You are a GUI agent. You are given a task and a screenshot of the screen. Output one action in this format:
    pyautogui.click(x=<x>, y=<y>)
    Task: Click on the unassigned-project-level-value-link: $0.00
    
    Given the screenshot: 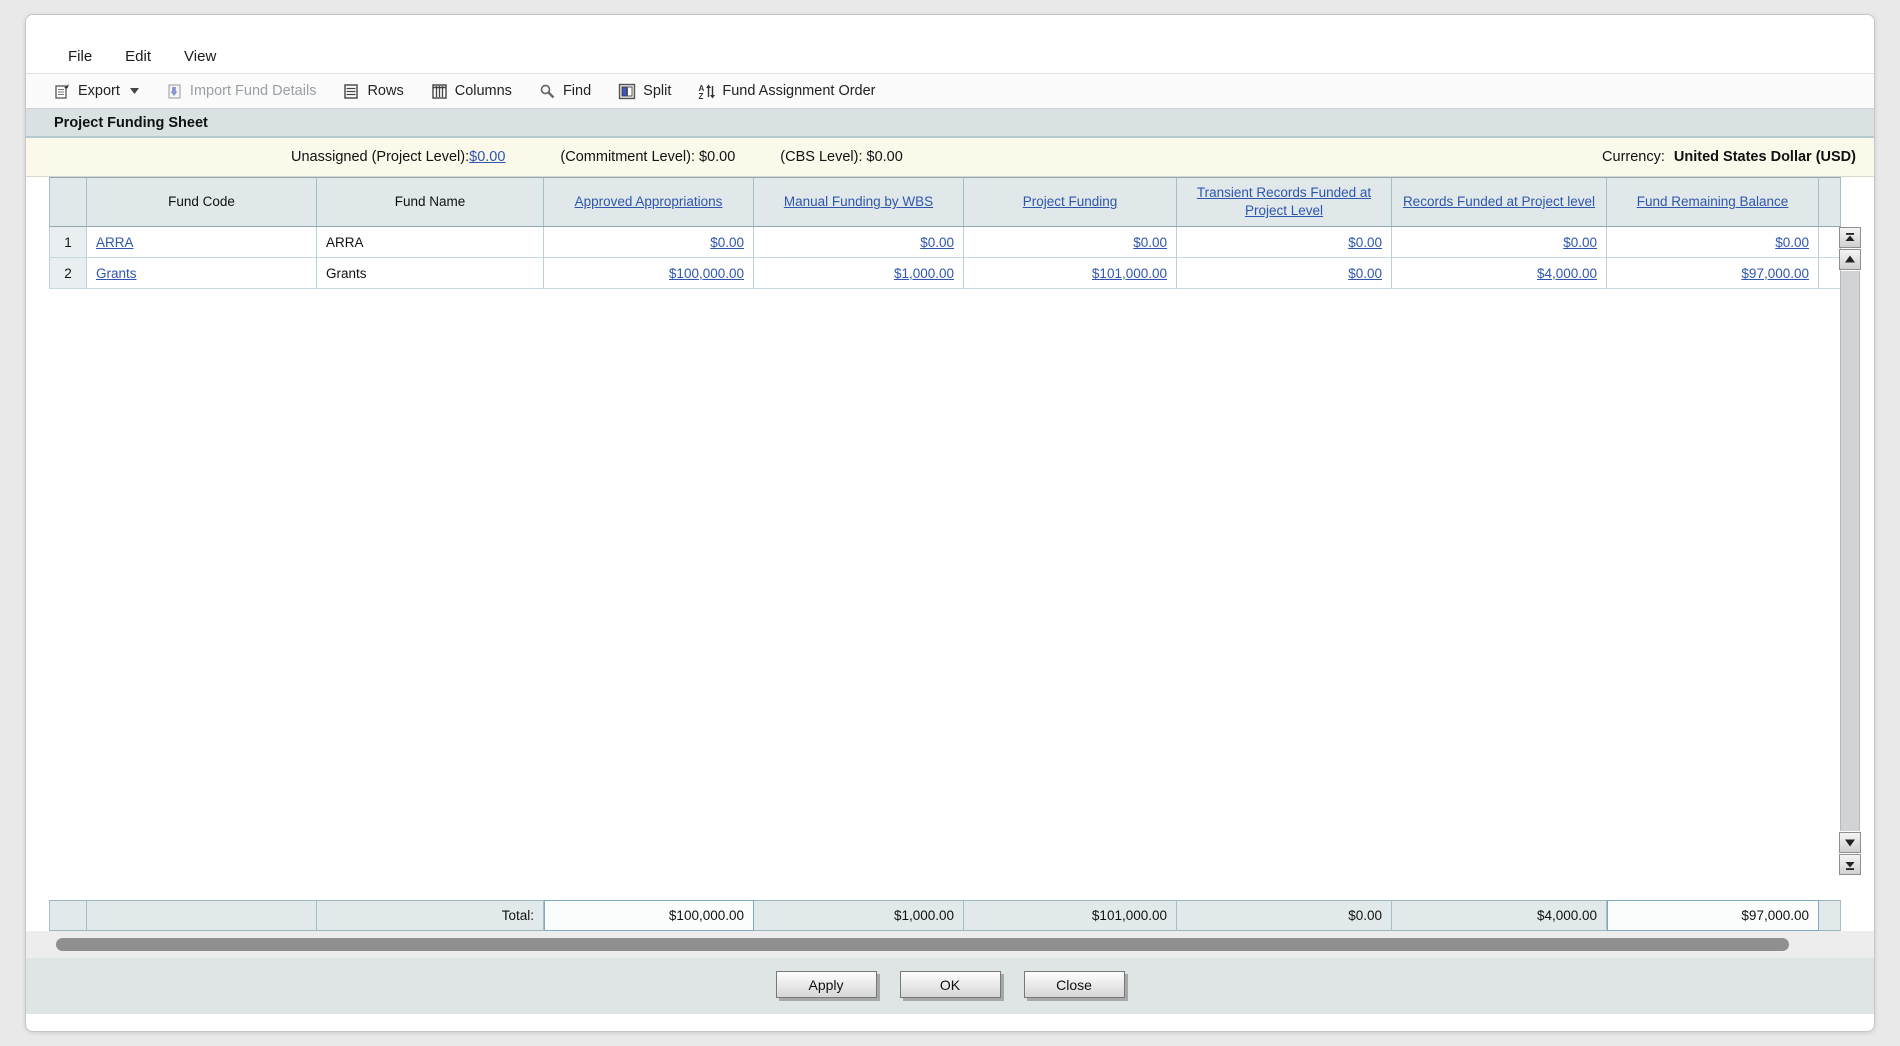 What is the action you would take?
    pyautogui.click(x=487, y=157)
    